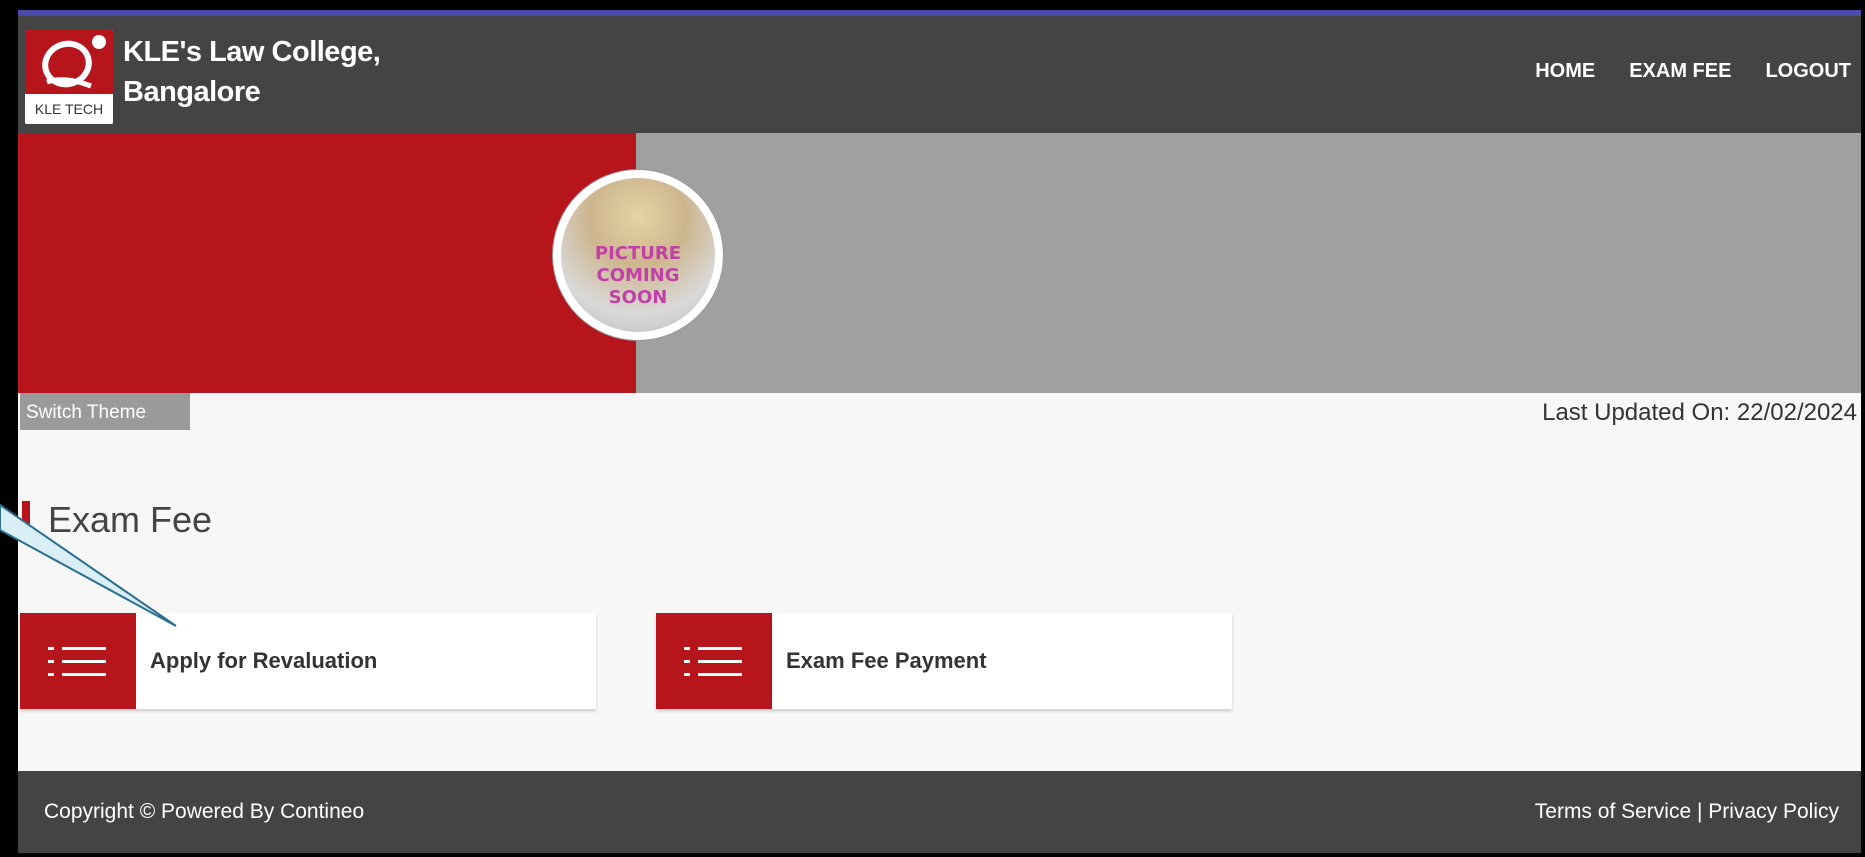  I want to click on nav-home-link: HOME, so click(1565, 71).